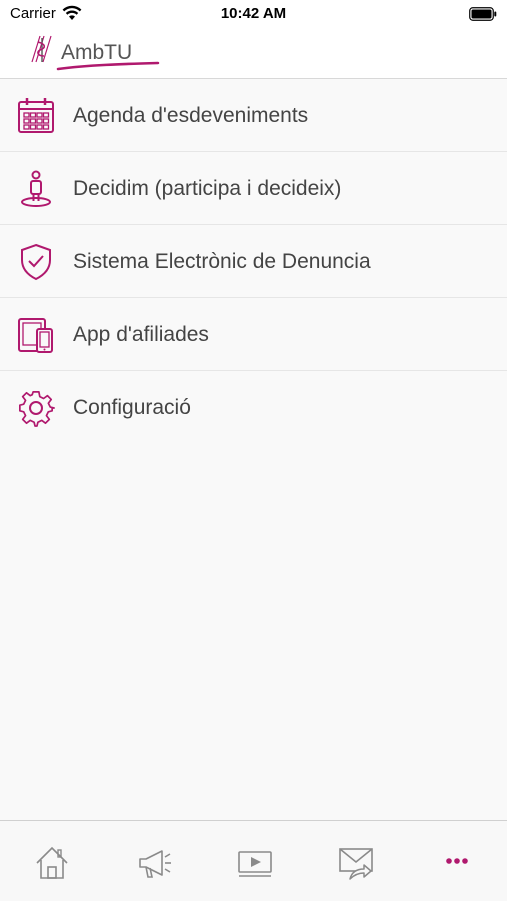 The image size is (507, 901). I want to click on menu-item-label: Decidim (participa i decideix), so click(207, 188).